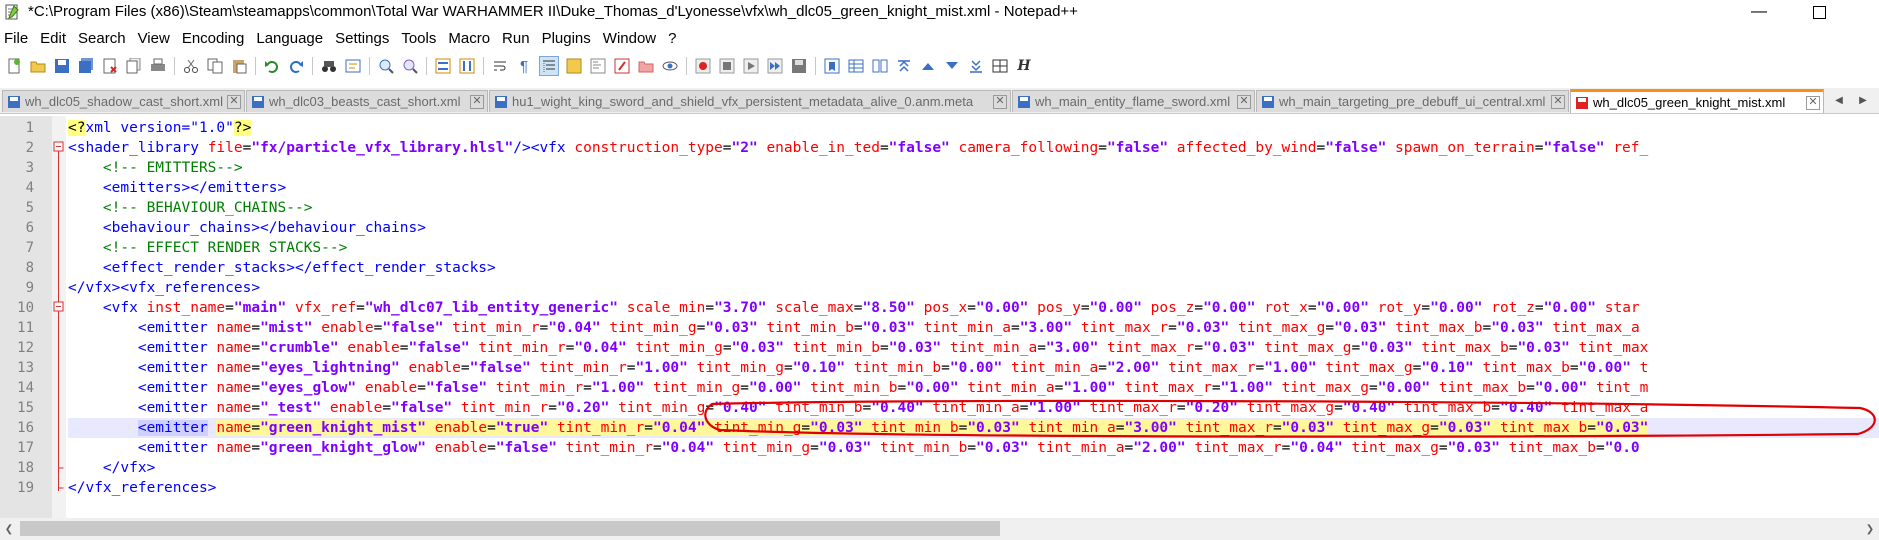 The image size is (1879, 540). I want to click on indent-guide-button, so click(549, 66).